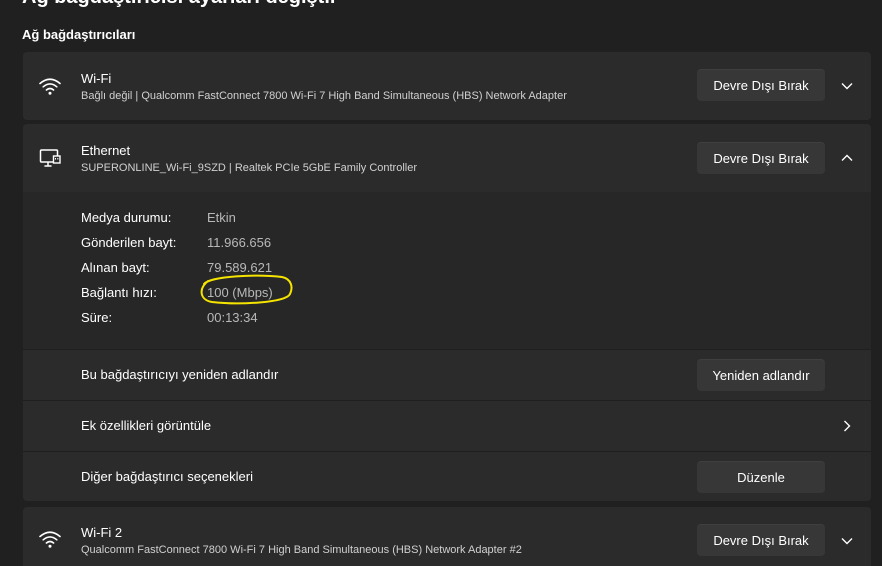  I want to click on adapter-name: Wi-Fi, so click(96, 78).